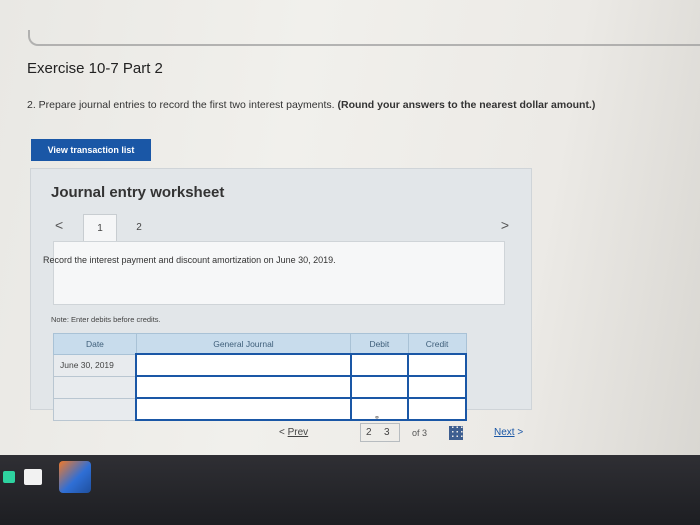  What do you see at coordinates (95, 68) in the screenshot?
I see `exercise-title: Exercise 10-7 Part 2` at bounding box center [95, 68].